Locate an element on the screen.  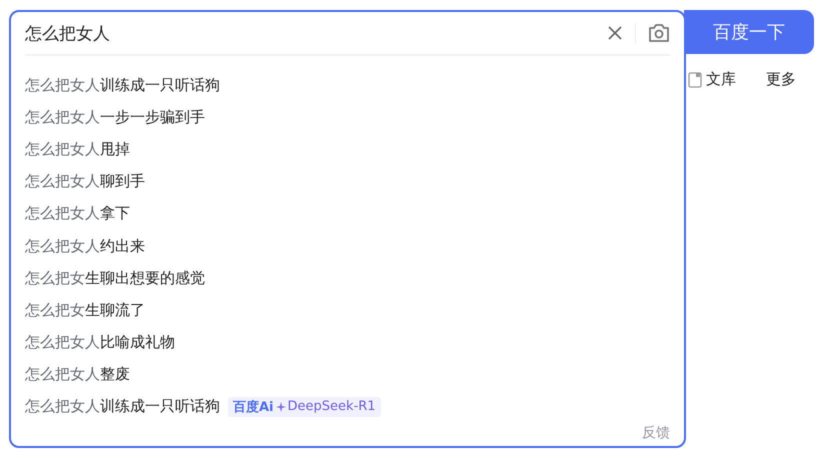
search-button: 百度一下 is located at coordinates (749, 32).